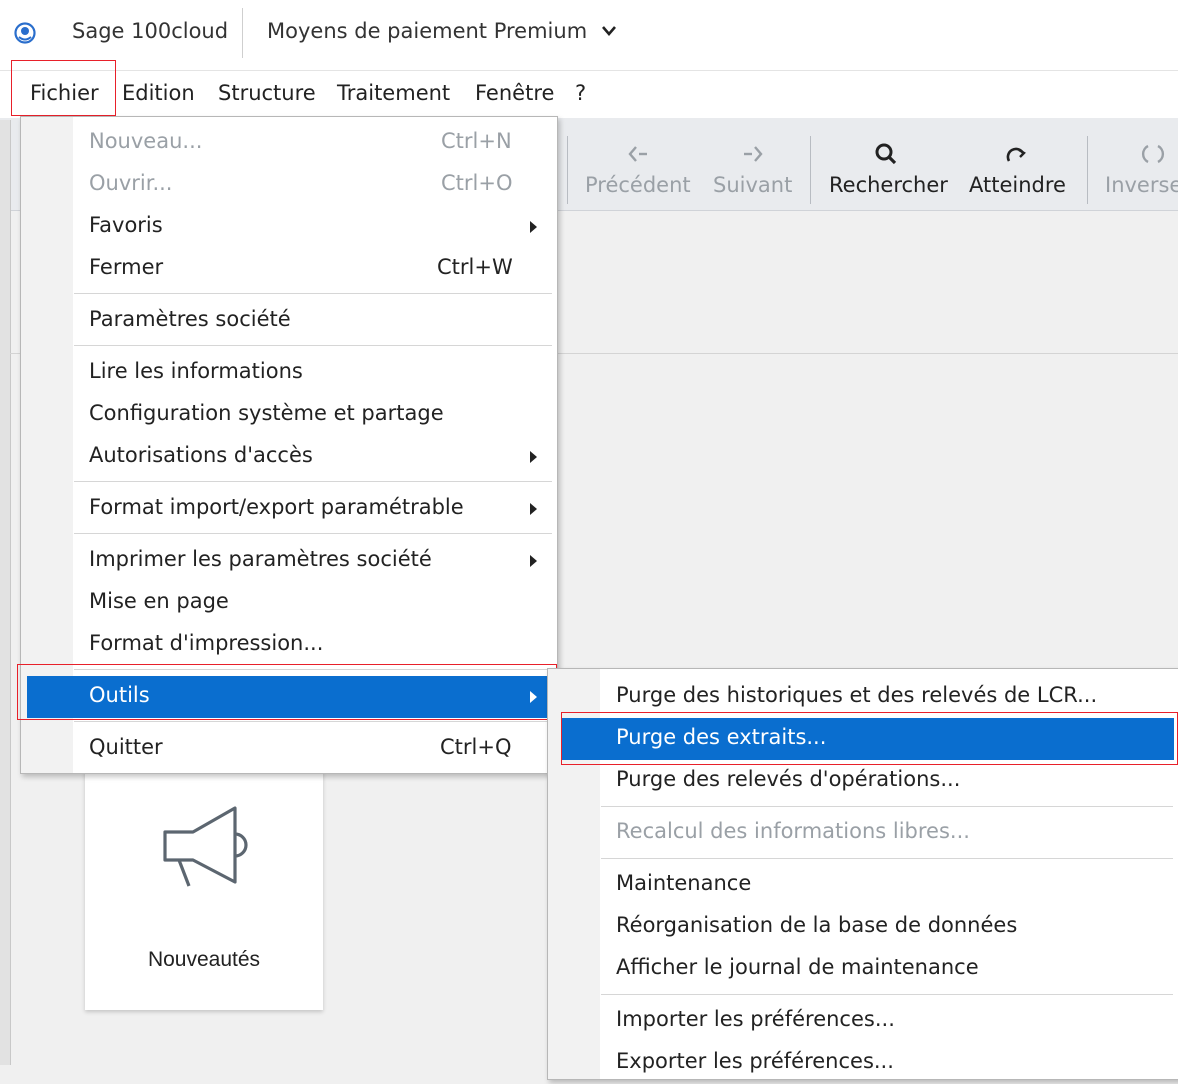  Describe the element at coordinates (888, 185) in the screenshot. I see `search-button: Rechercher` at that location.